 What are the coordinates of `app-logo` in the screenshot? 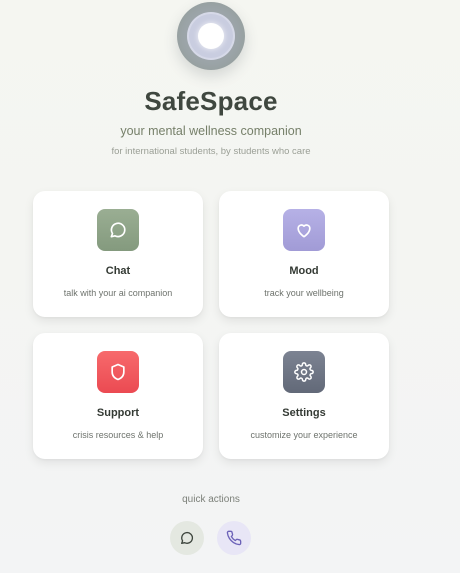 It's located at (211, 36).